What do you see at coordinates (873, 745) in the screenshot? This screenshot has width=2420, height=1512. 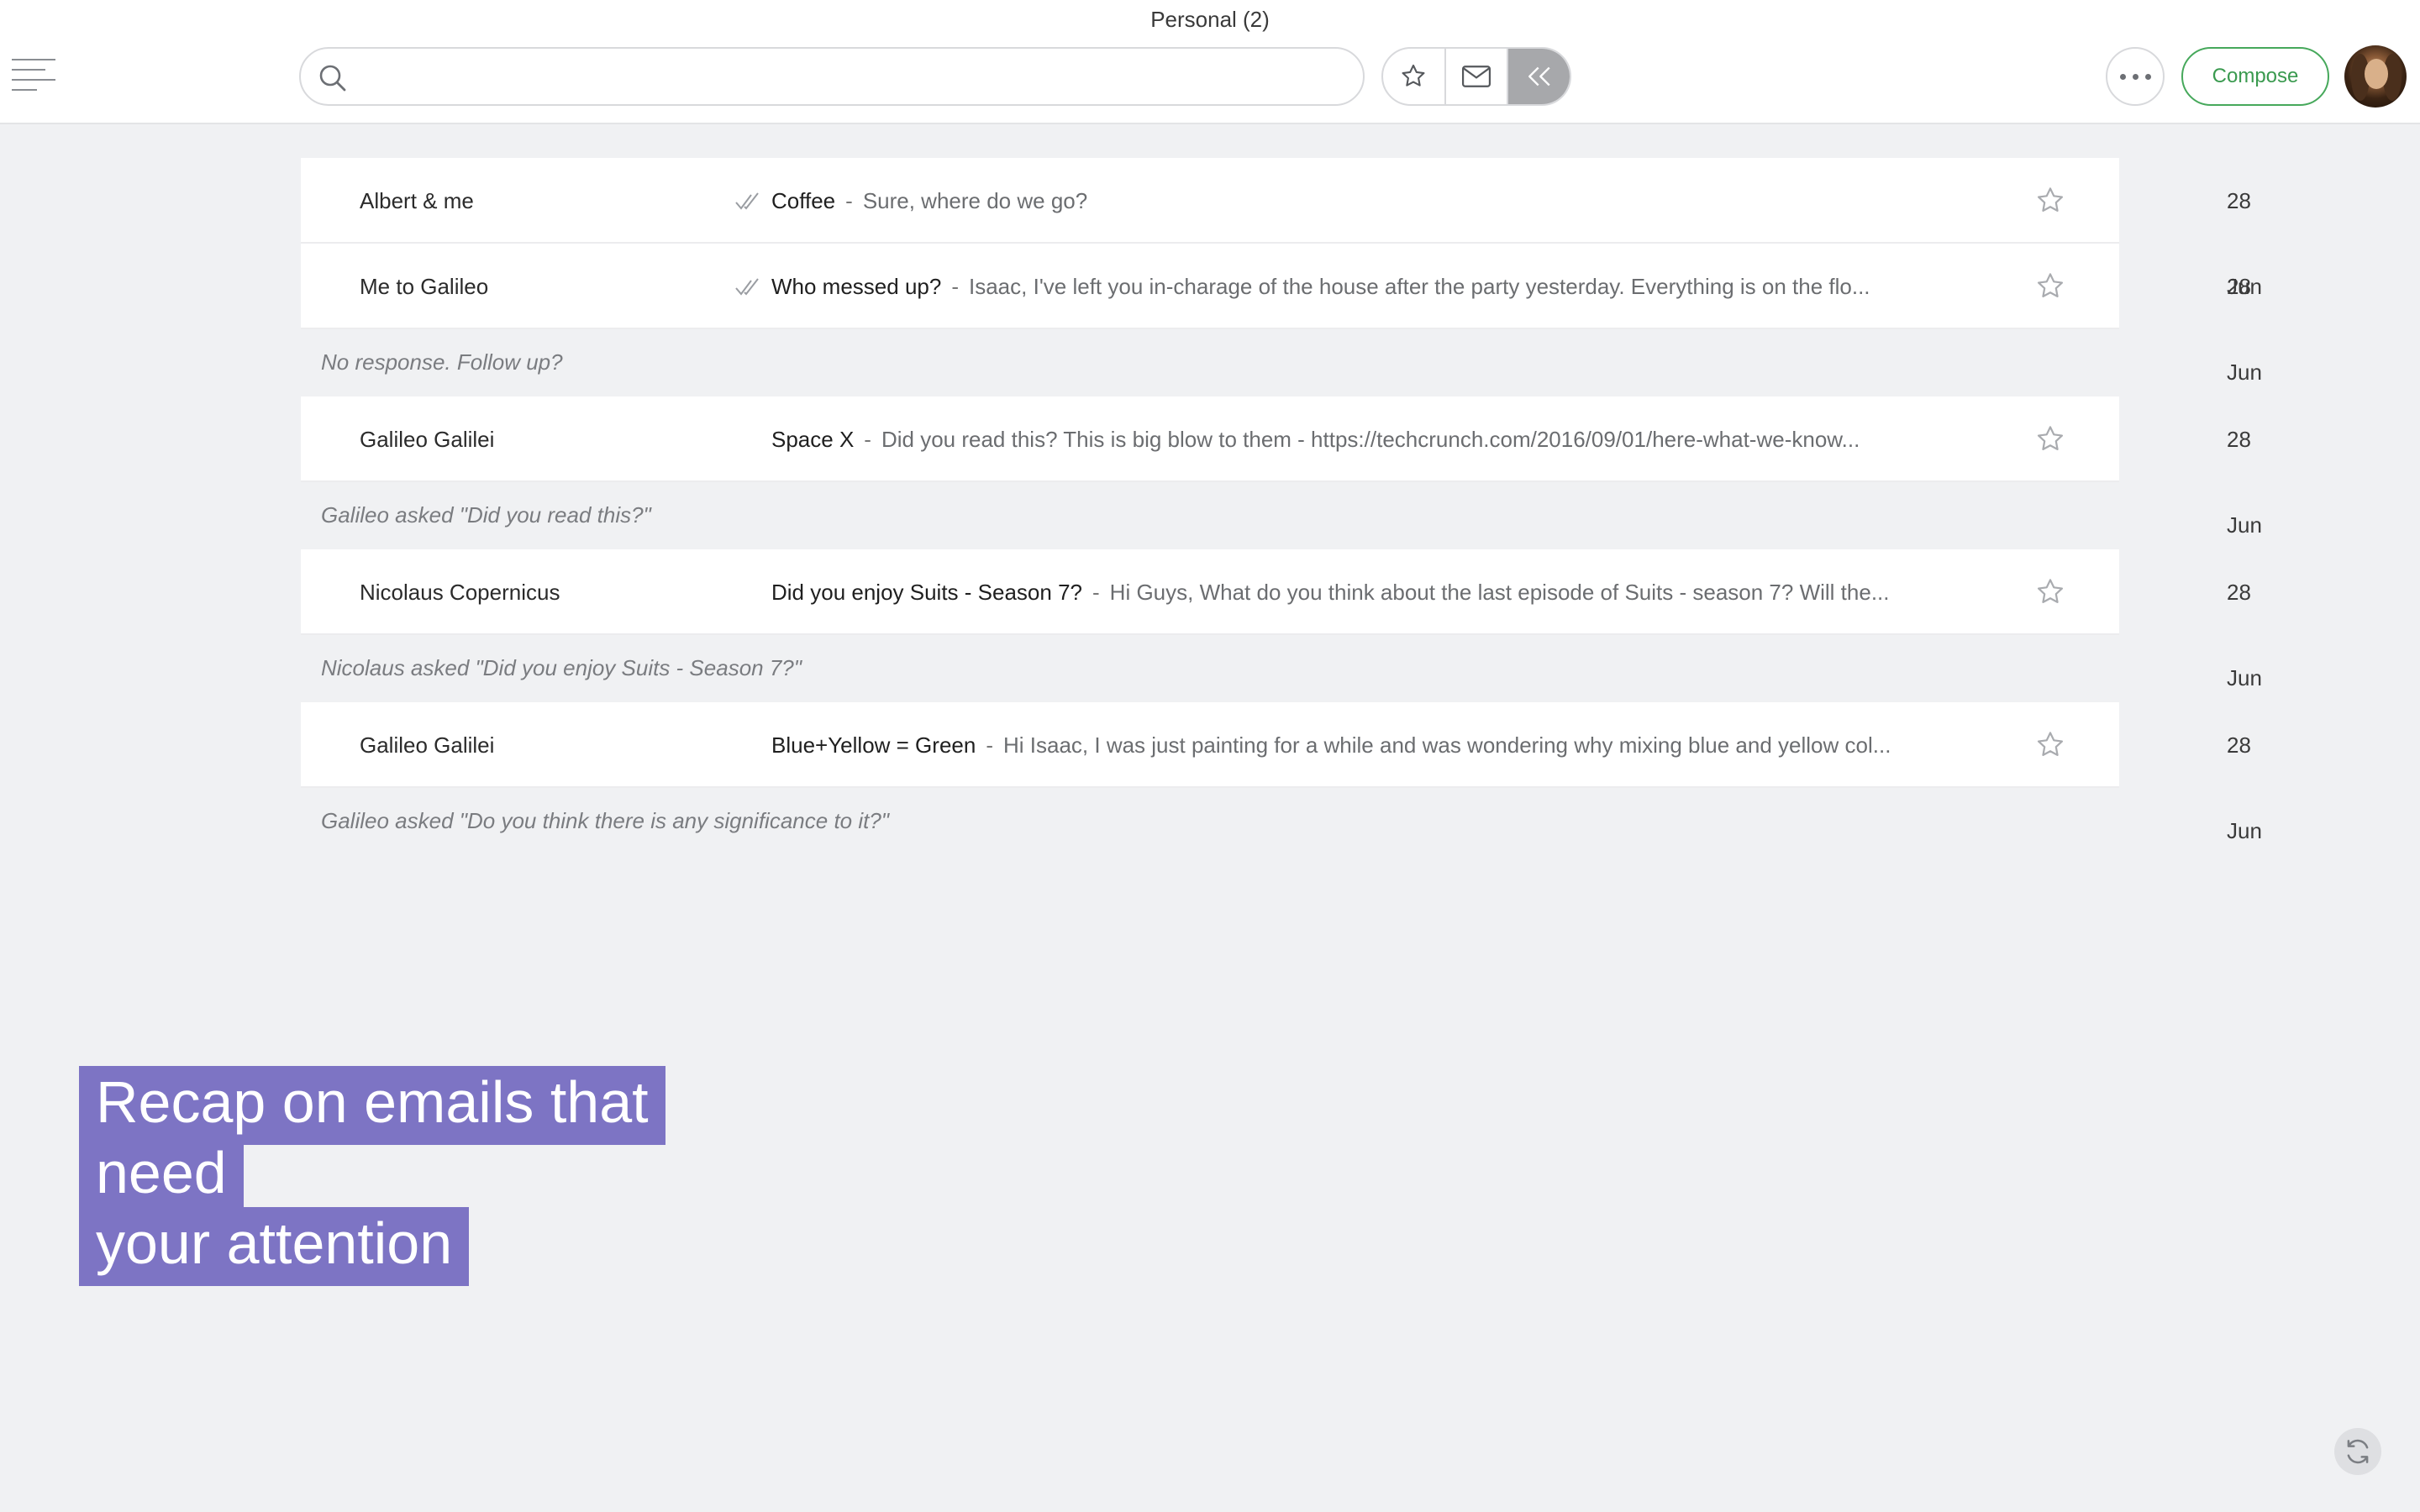 I see `email-subject: Blue+Yellow = Green` at bounding box center [873, 745].